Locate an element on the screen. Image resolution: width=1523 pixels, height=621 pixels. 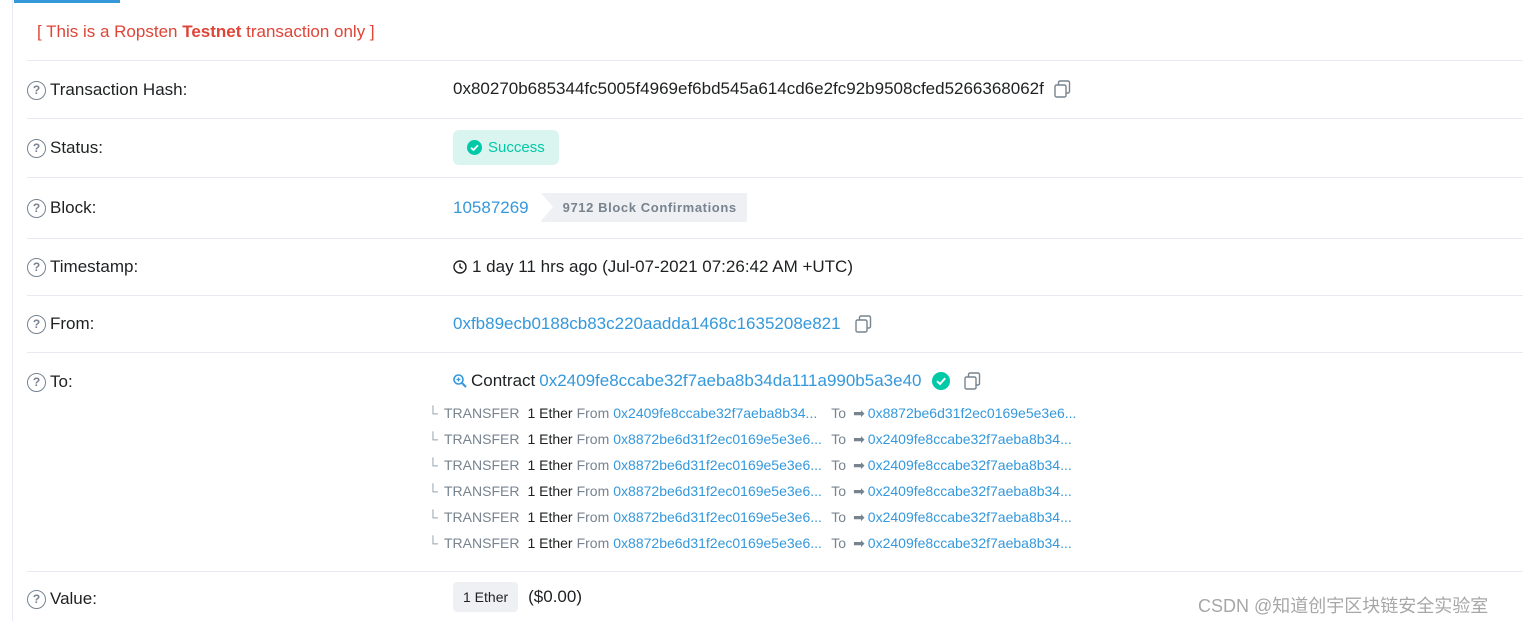
label-text: Block: is located at coordinates (73, 207).